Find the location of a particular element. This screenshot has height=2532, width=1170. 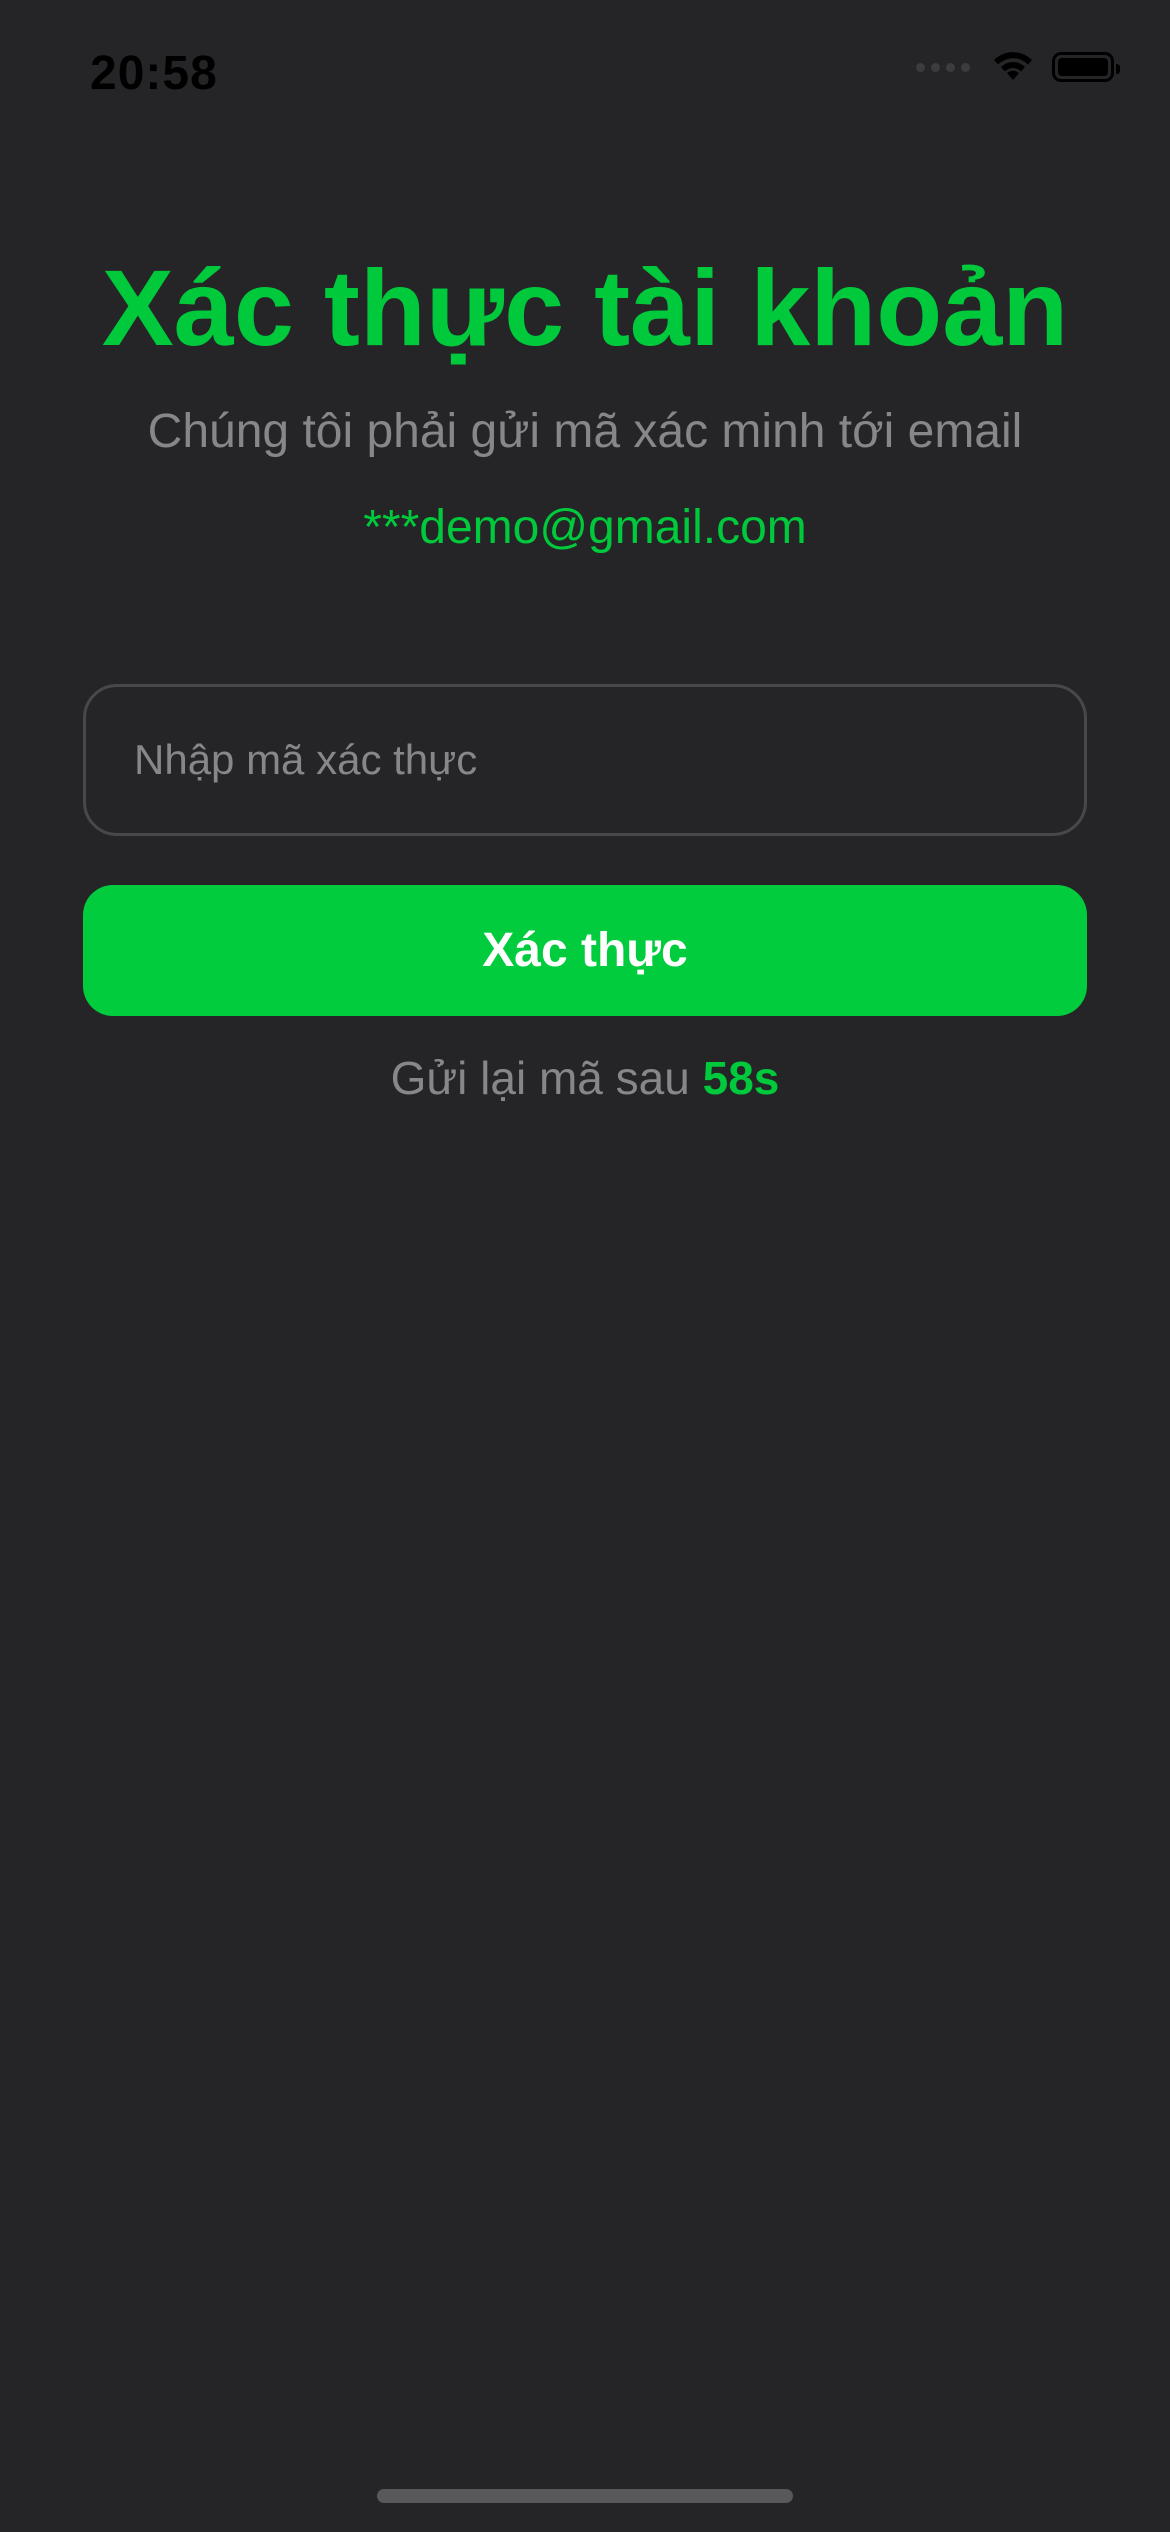

home-indicator is located at coordinates (585, 2496).